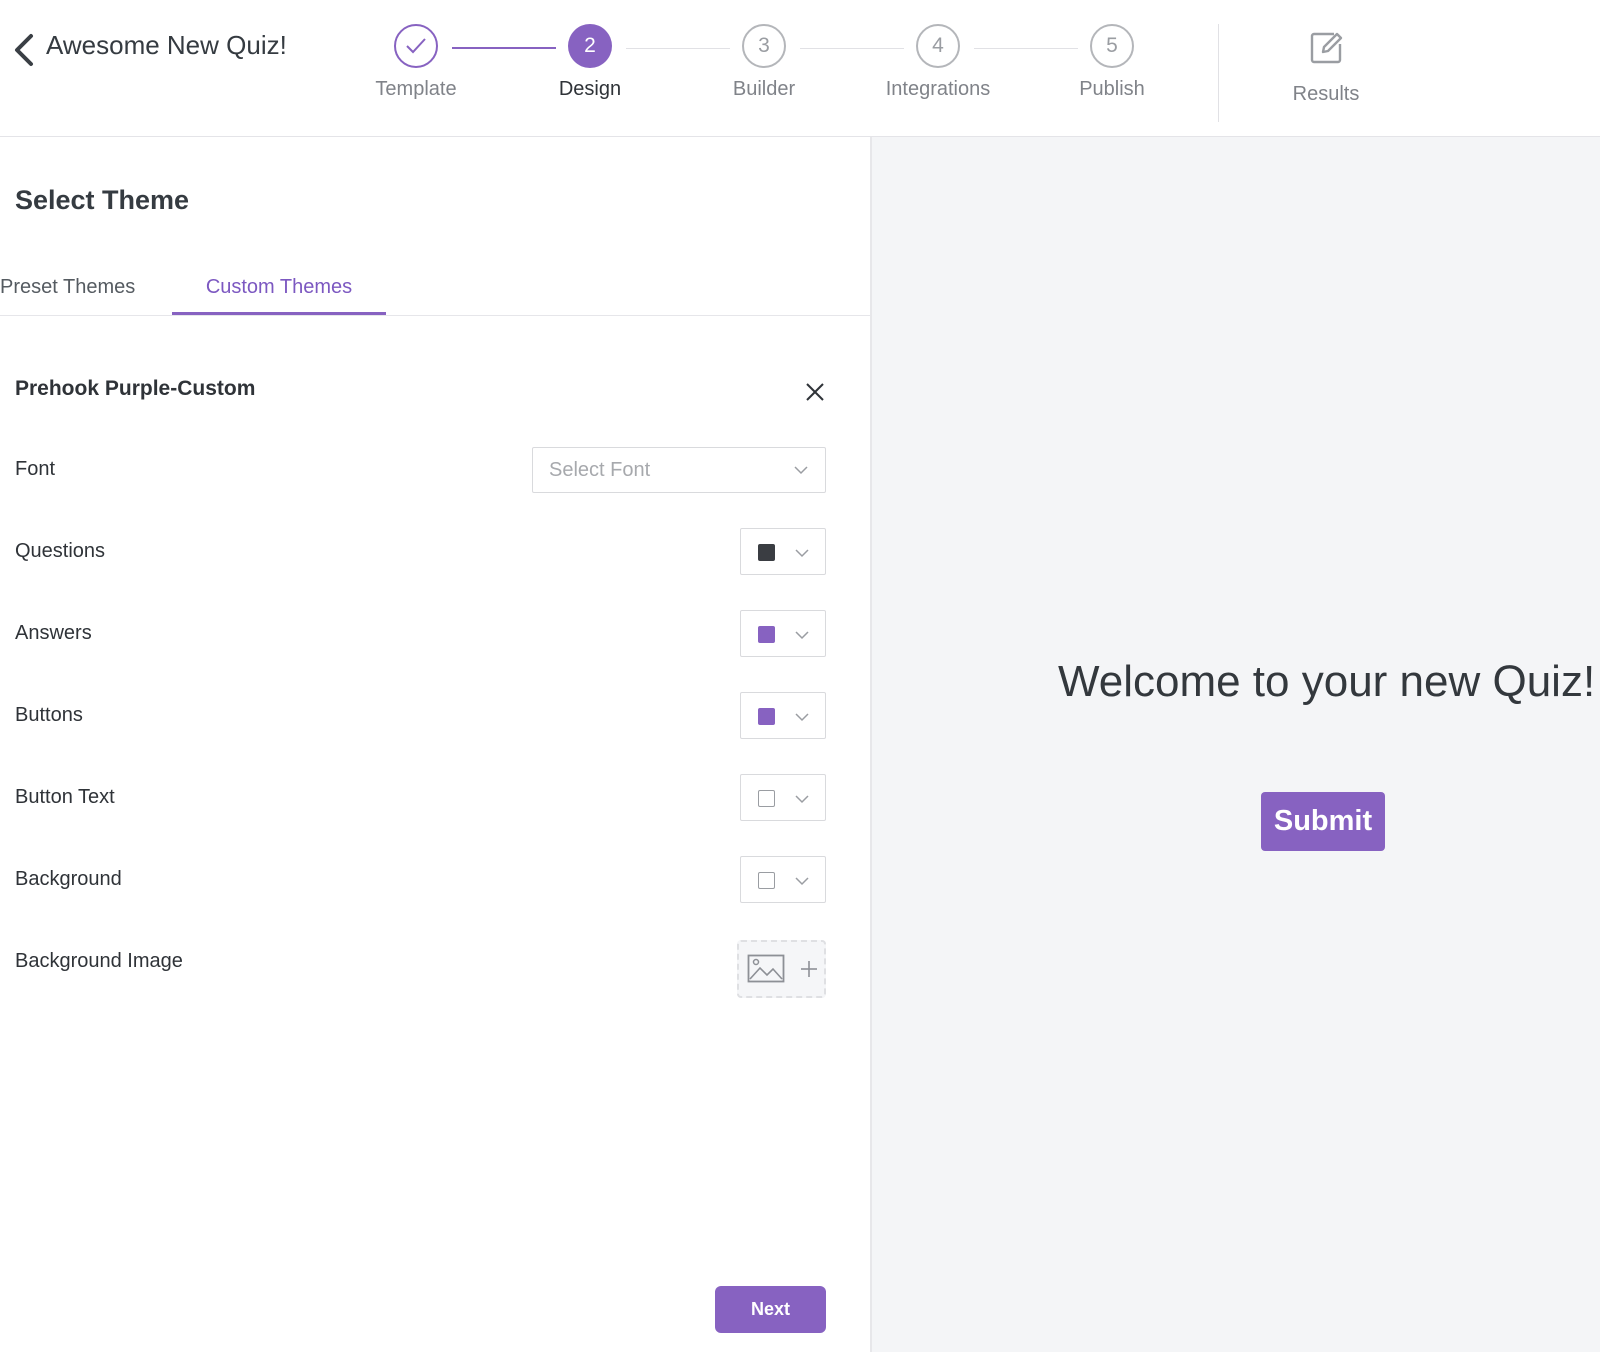 The image size is (1600, 1352). I want to click on background-image-label: Background Image, so click(99, 961).